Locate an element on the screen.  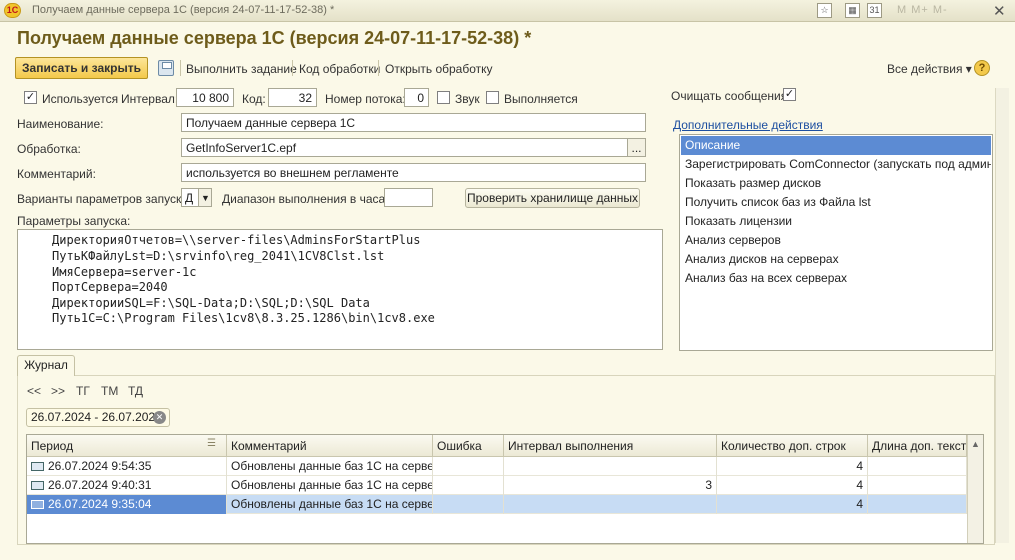
form-scrollbar is located at coordinates (1002, 315).